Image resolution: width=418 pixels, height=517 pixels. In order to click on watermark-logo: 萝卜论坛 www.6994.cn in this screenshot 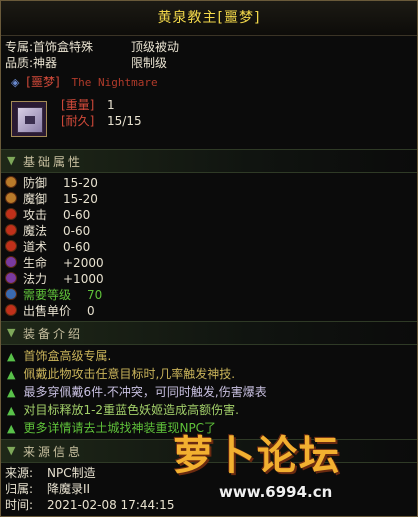, I will do `click(289, 467)`.